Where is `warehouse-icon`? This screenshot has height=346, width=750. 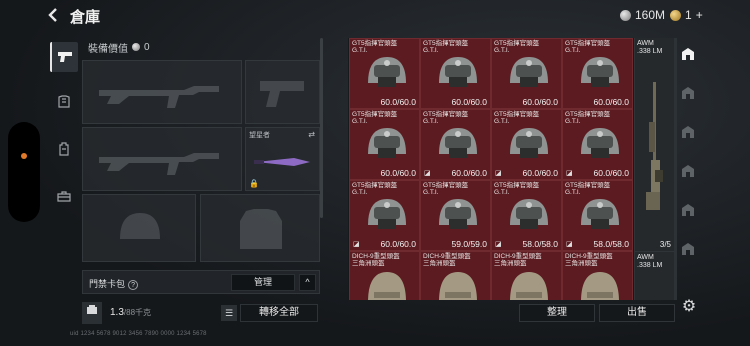 warehouse-icon is located at coordinates (688, 171).